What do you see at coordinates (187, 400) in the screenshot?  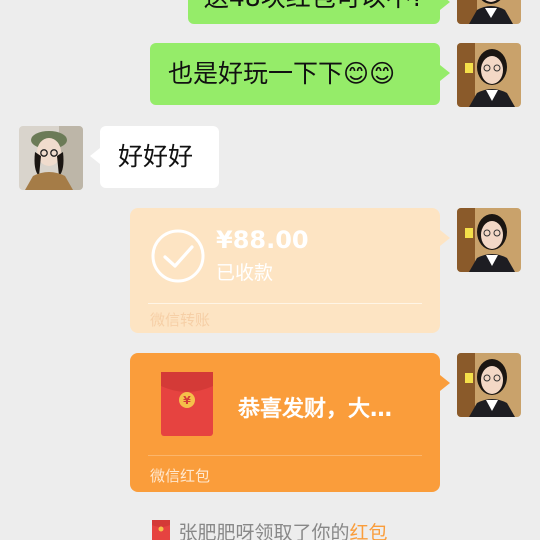 I see `coin-symbol: ¥` at bounding box center [187, 400].